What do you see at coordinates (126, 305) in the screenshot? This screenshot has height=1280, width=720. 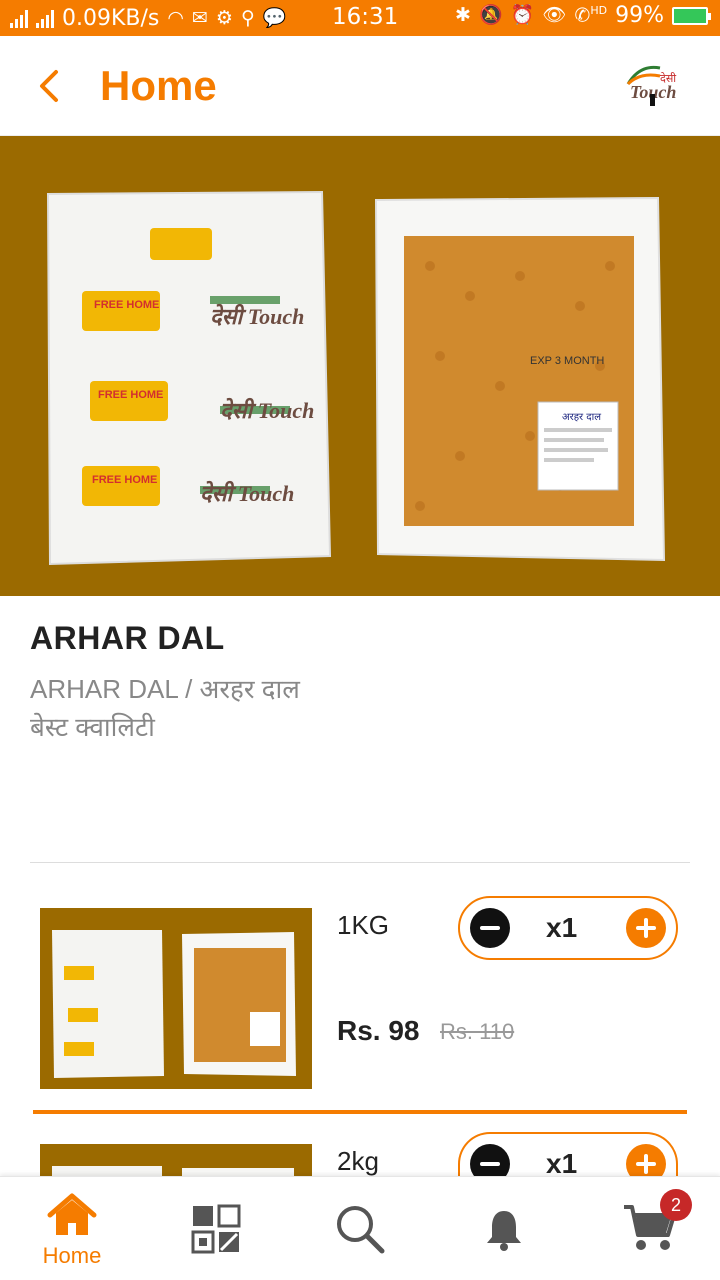 I see `free-home-text-1: FREE HOME` at bounding box center [126, 305].